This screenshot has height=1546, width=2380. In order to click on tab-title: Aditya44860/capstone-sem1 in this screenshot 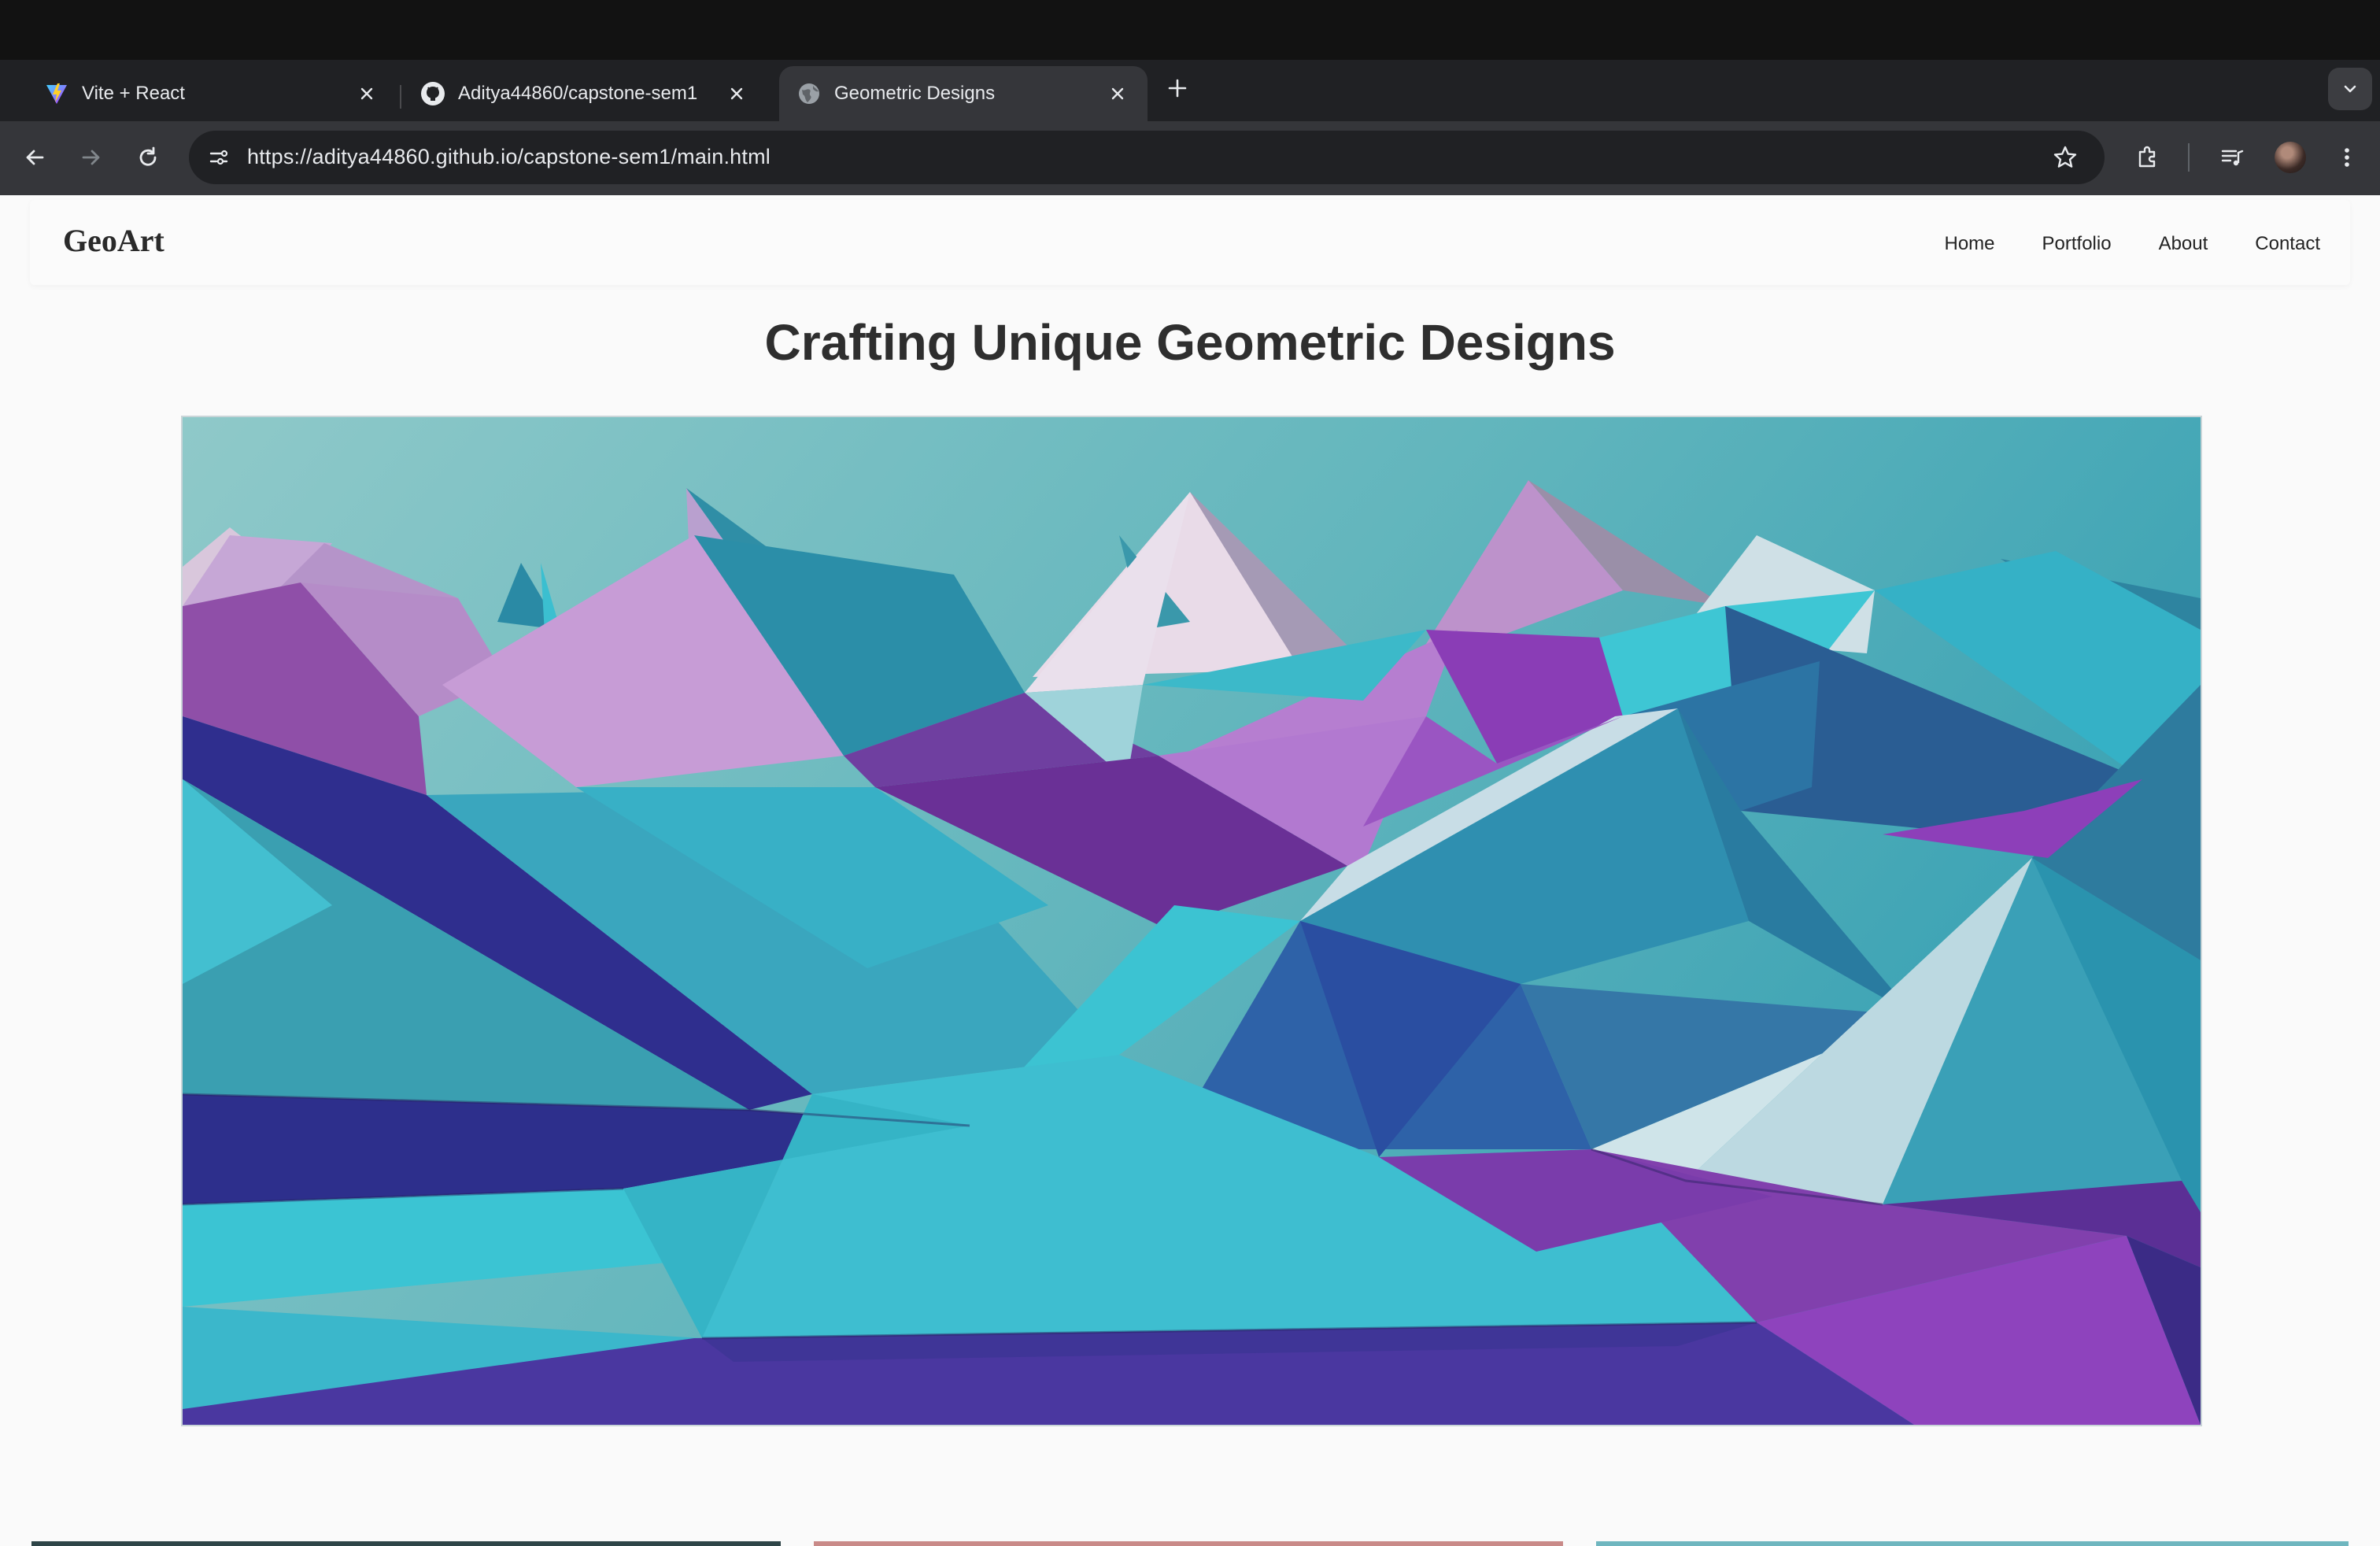, I will do `click(578, 94)`.